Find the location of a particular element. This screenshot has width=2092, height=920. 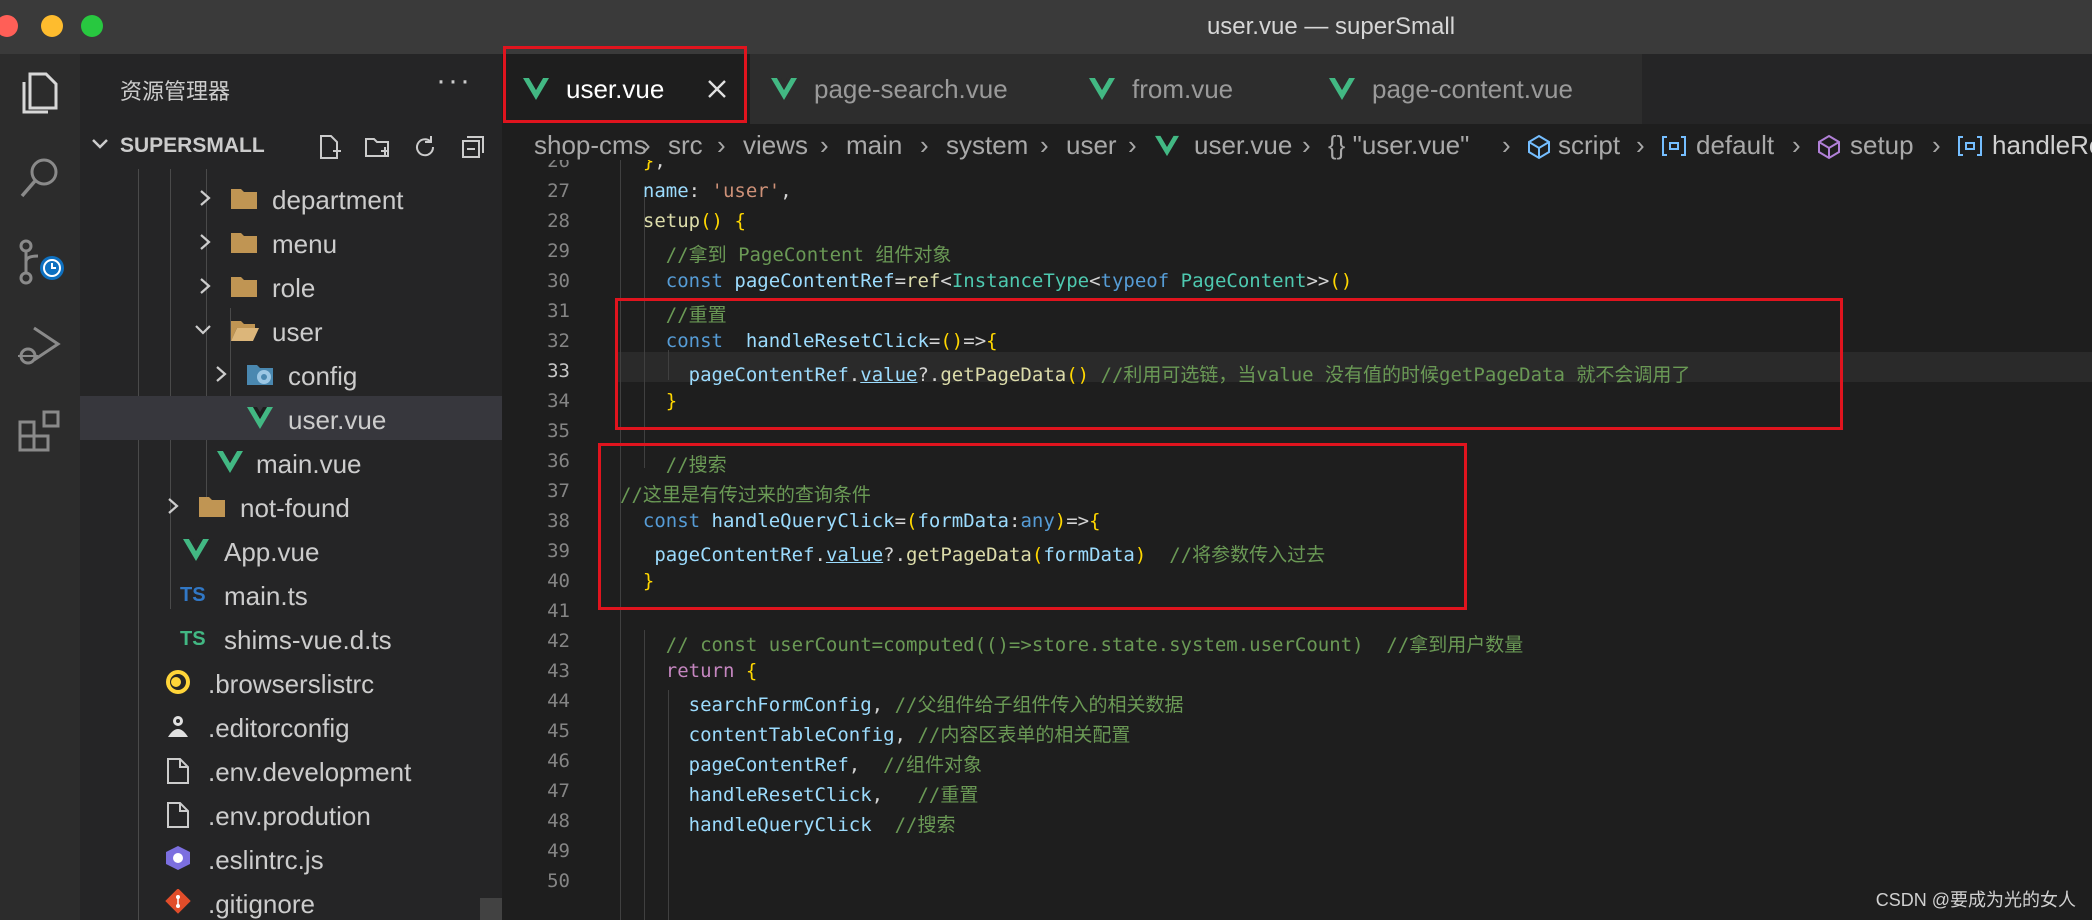

highlight-box-active-tab is located at coordinates (625, 84).